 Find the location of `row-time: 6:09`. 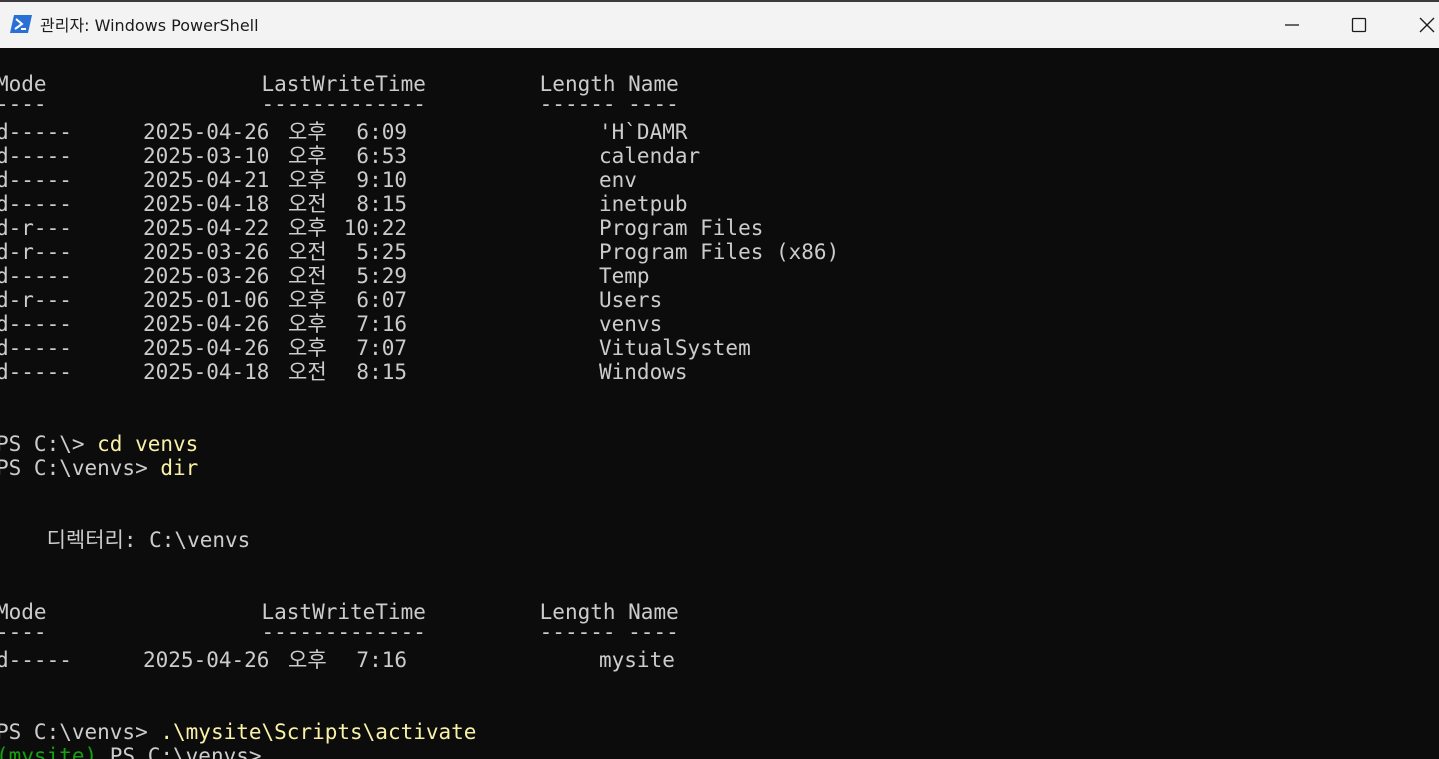

row-time: 6:09 is located at coordinates (381, 132).